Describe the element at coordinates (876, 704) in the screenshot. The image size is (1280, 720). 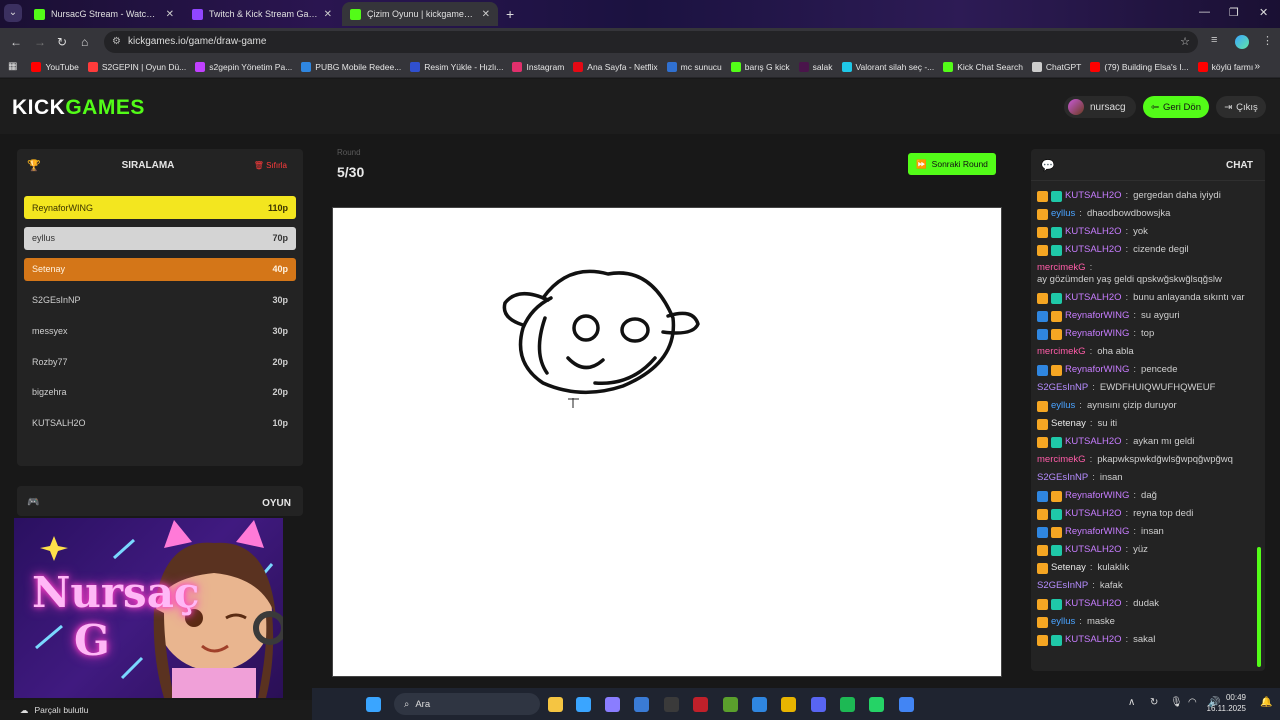
I see `whatsapp-icon` at that location.